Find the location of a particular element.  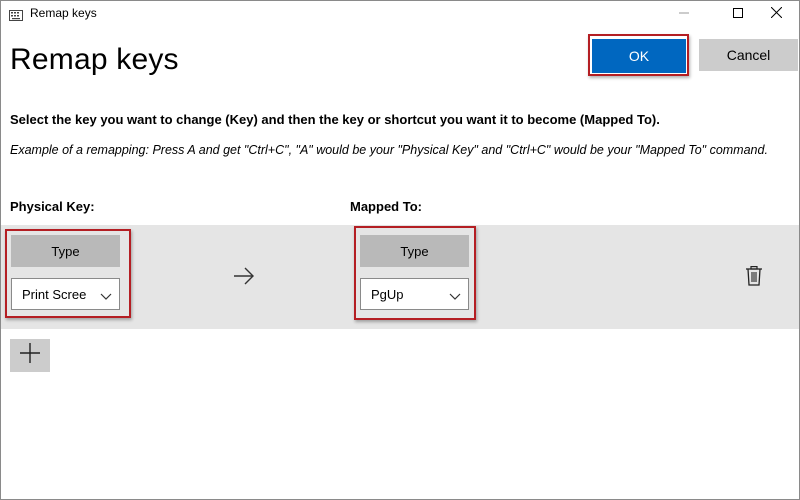

window-title: Remap keys is located at coordinates (63, 13).